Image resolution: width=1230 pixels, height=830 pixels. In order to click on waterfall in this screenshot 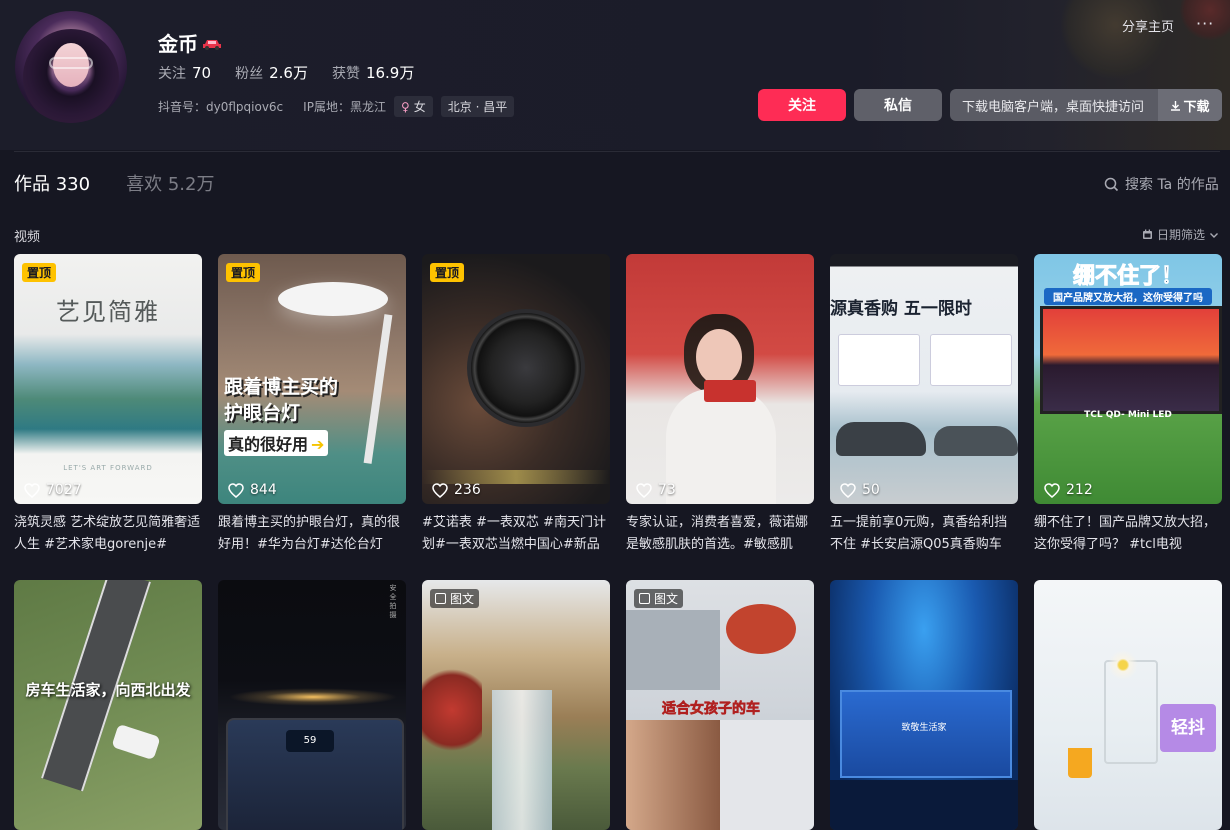, I will do `click(522, 760)`.